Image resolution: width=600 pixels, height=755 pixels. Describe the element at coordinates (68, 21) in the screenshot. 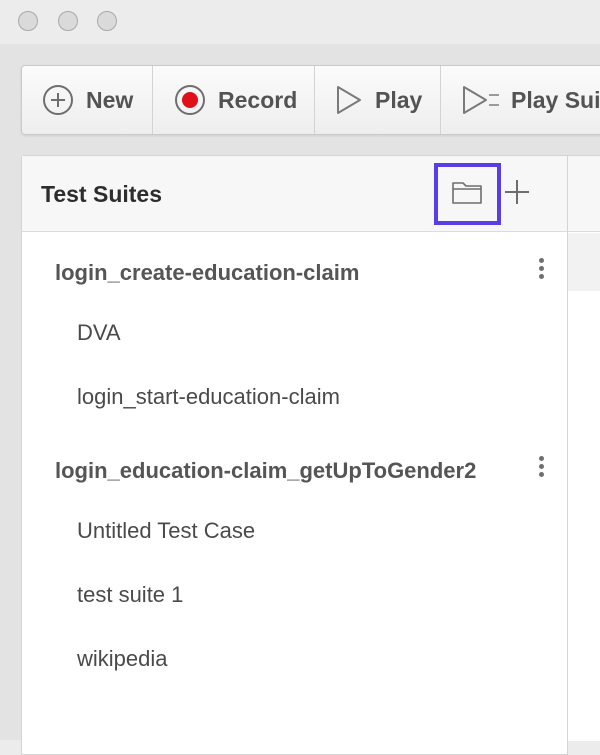

I see `minimize-icon` at that location.